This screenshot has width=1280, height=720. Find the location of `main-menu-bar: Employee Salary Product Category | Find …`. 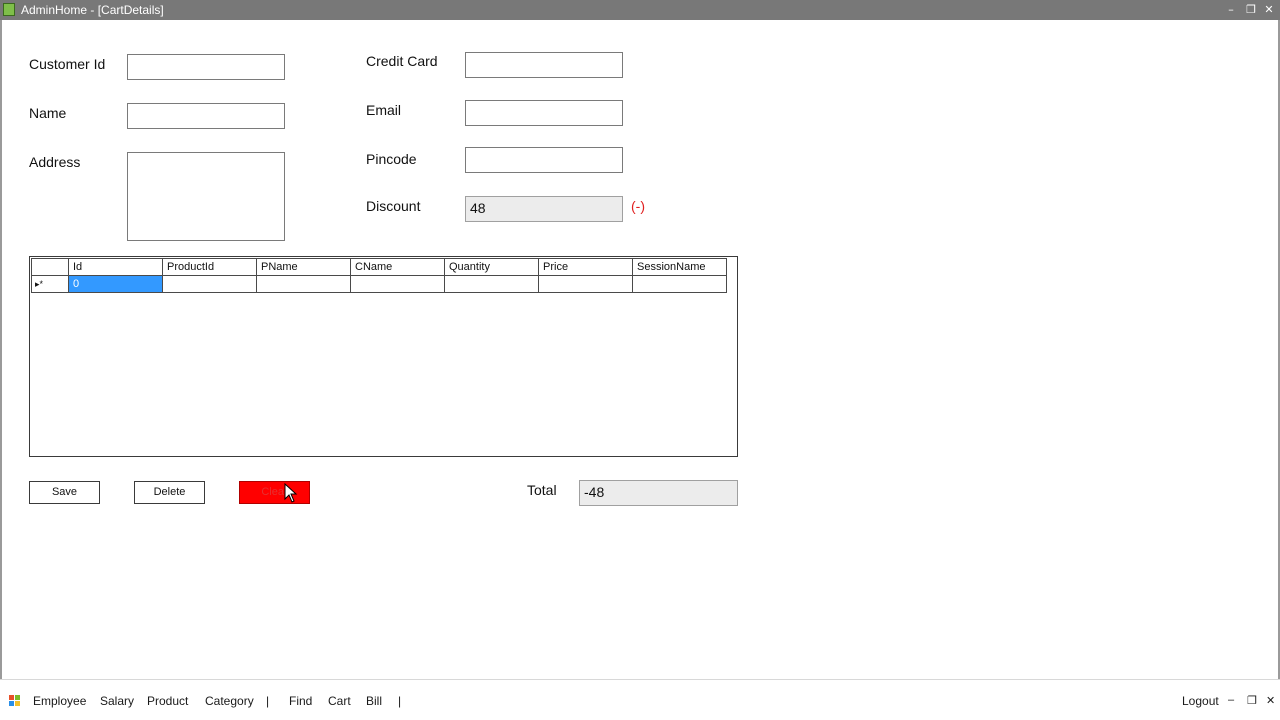

main-menu-bar: Employee Salary Product Category | Find … is located at coordinates (640, 701).